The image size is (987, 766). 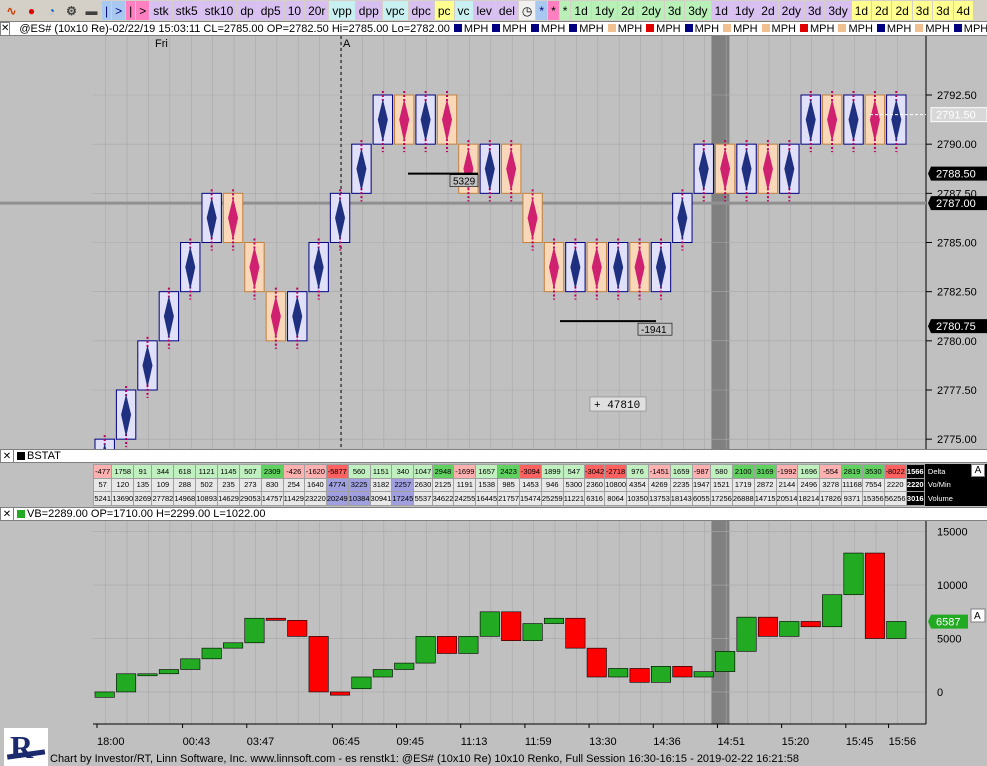 I want to click on 3d-y2-button: 3d, so click(x=943, y=10).